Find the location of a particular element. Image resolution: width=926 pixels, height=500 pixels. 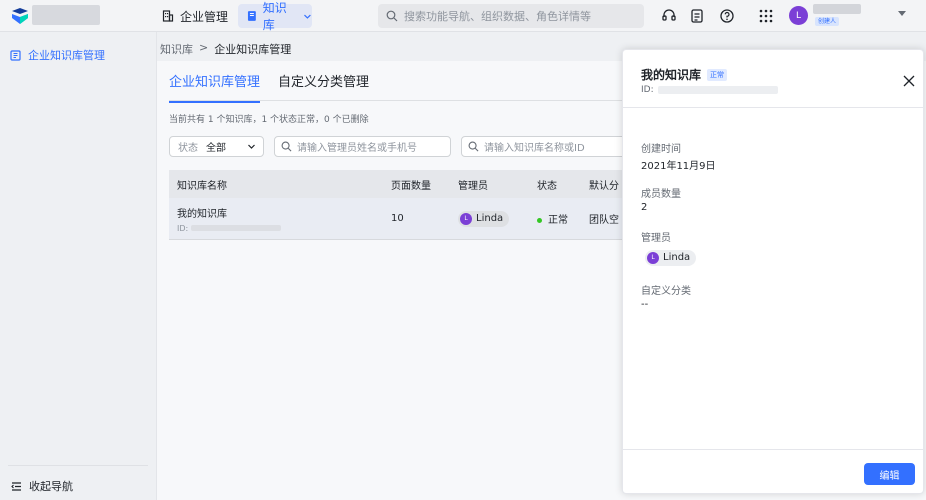

app-grid-icon is located at coordinates (766, 16).